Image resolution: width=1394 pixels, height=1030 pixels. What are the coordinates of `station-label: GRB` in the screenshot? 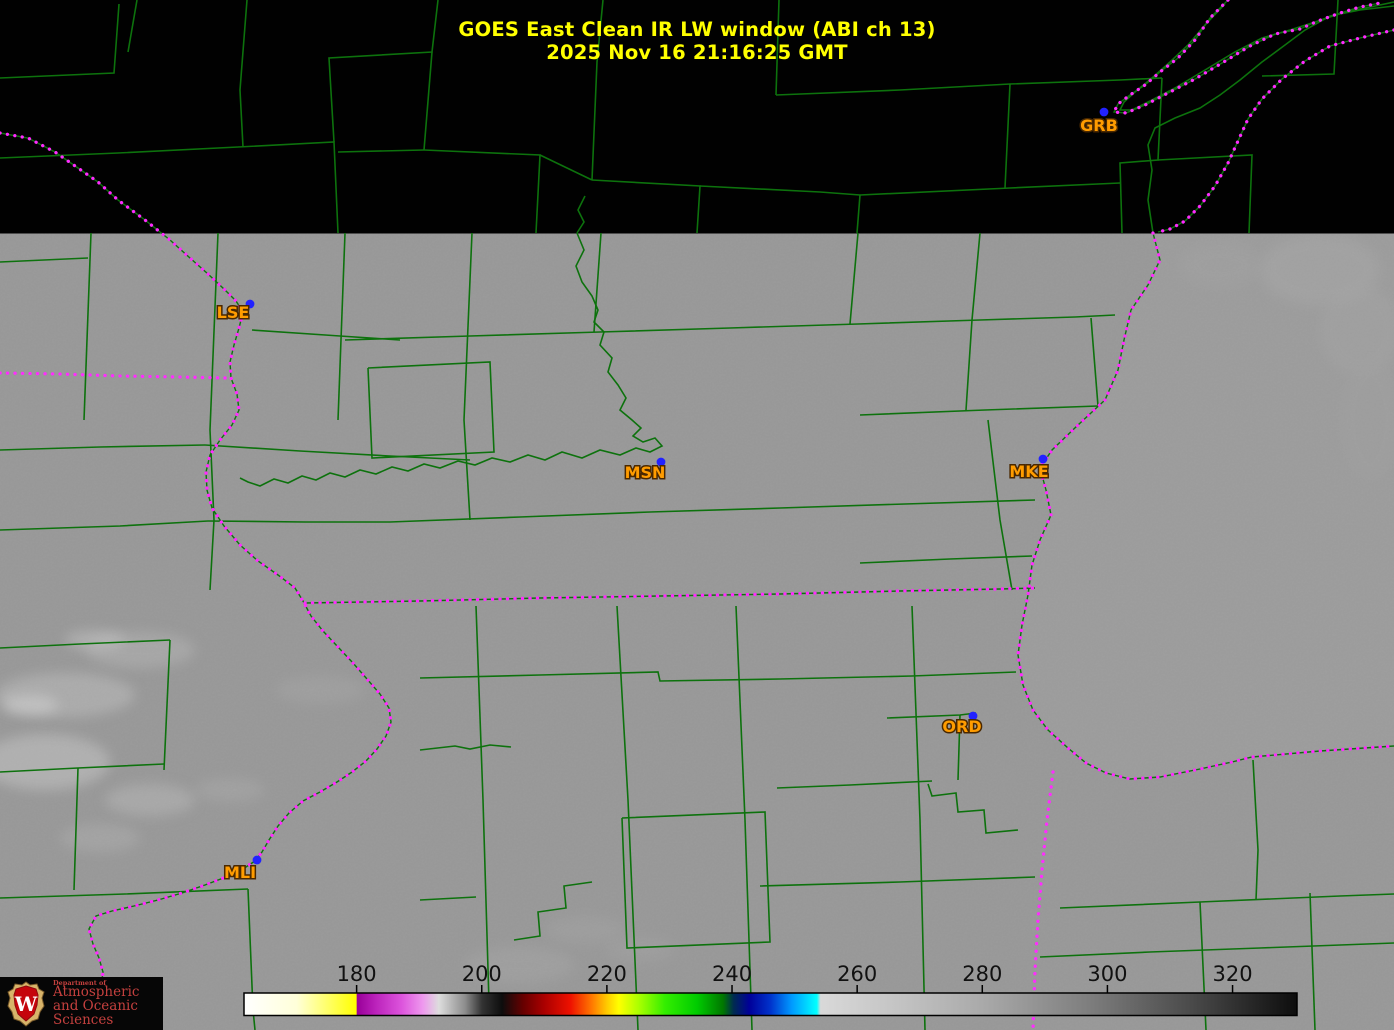 It's located at (1099, 125).